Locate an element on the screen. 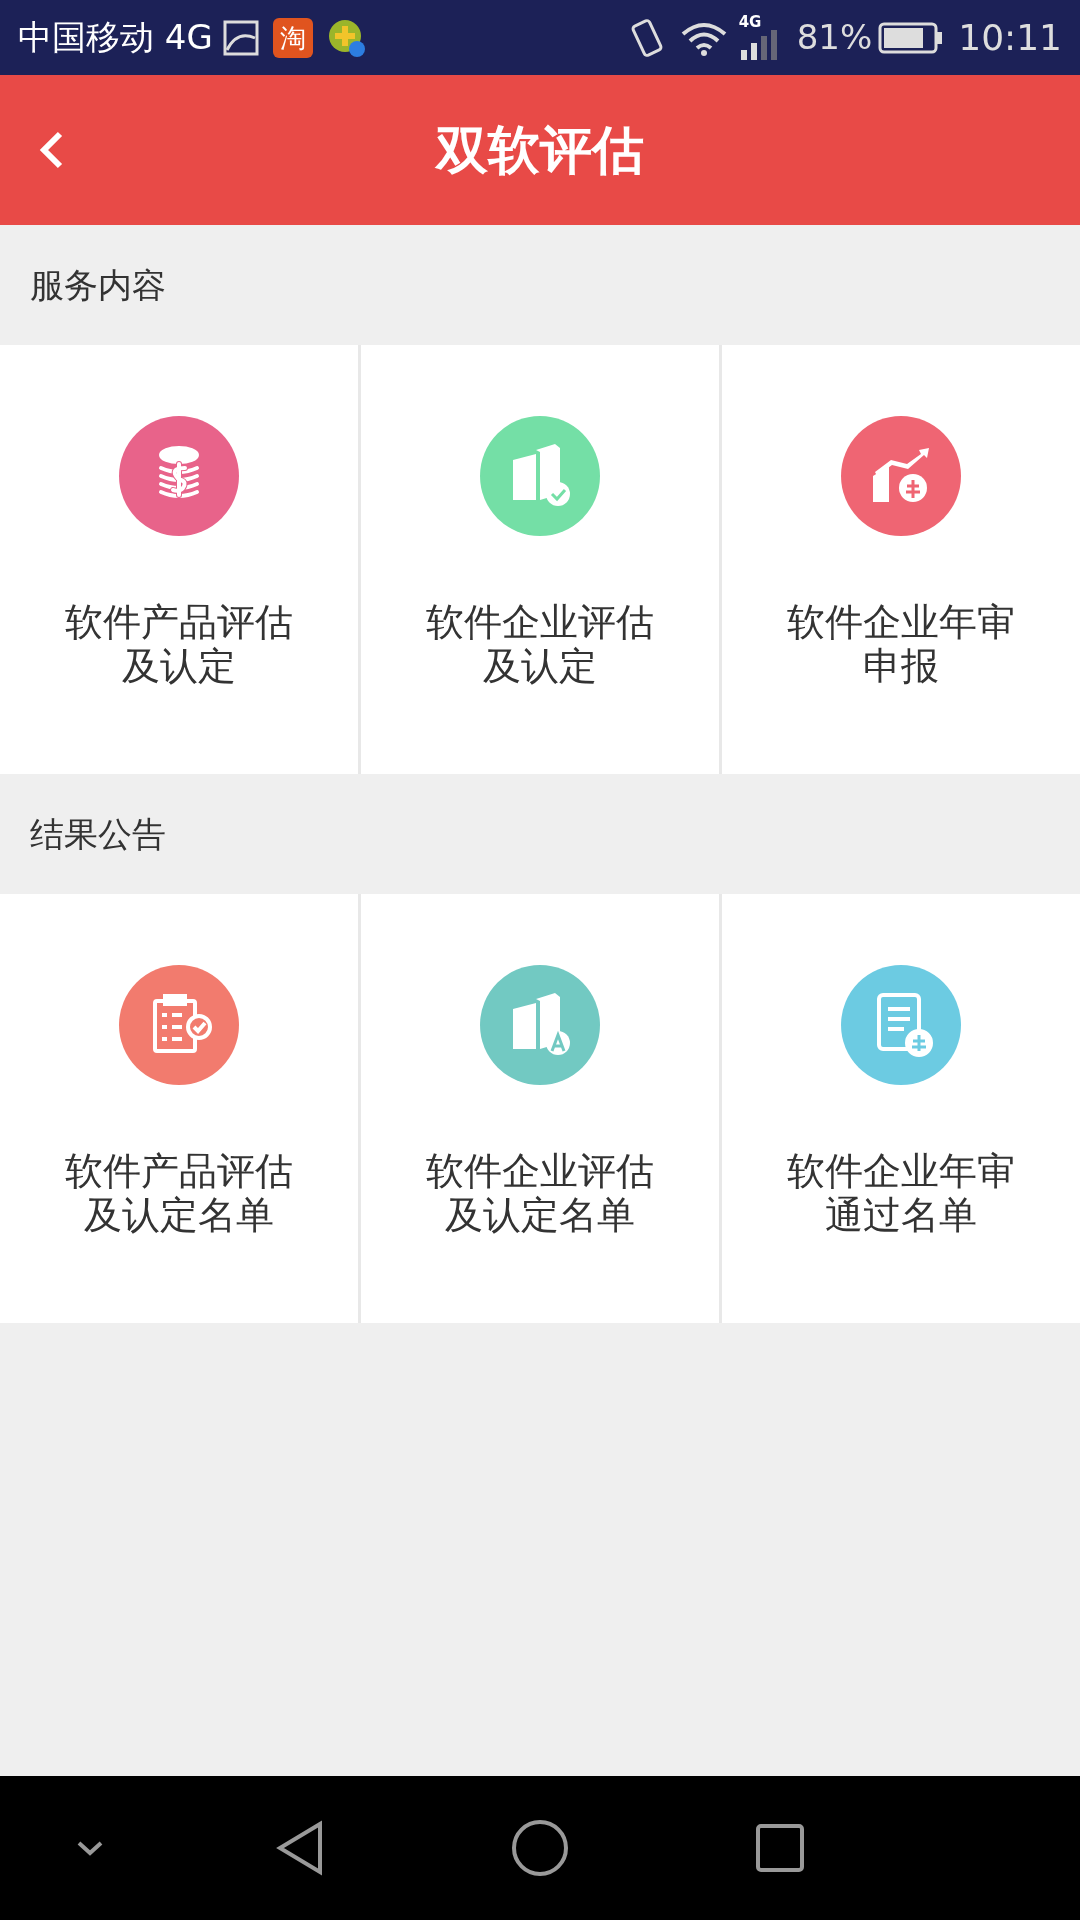 The width and height of the screenshot is (1080, 1920). back-nav-icon is located at coordinates (300, 1848).